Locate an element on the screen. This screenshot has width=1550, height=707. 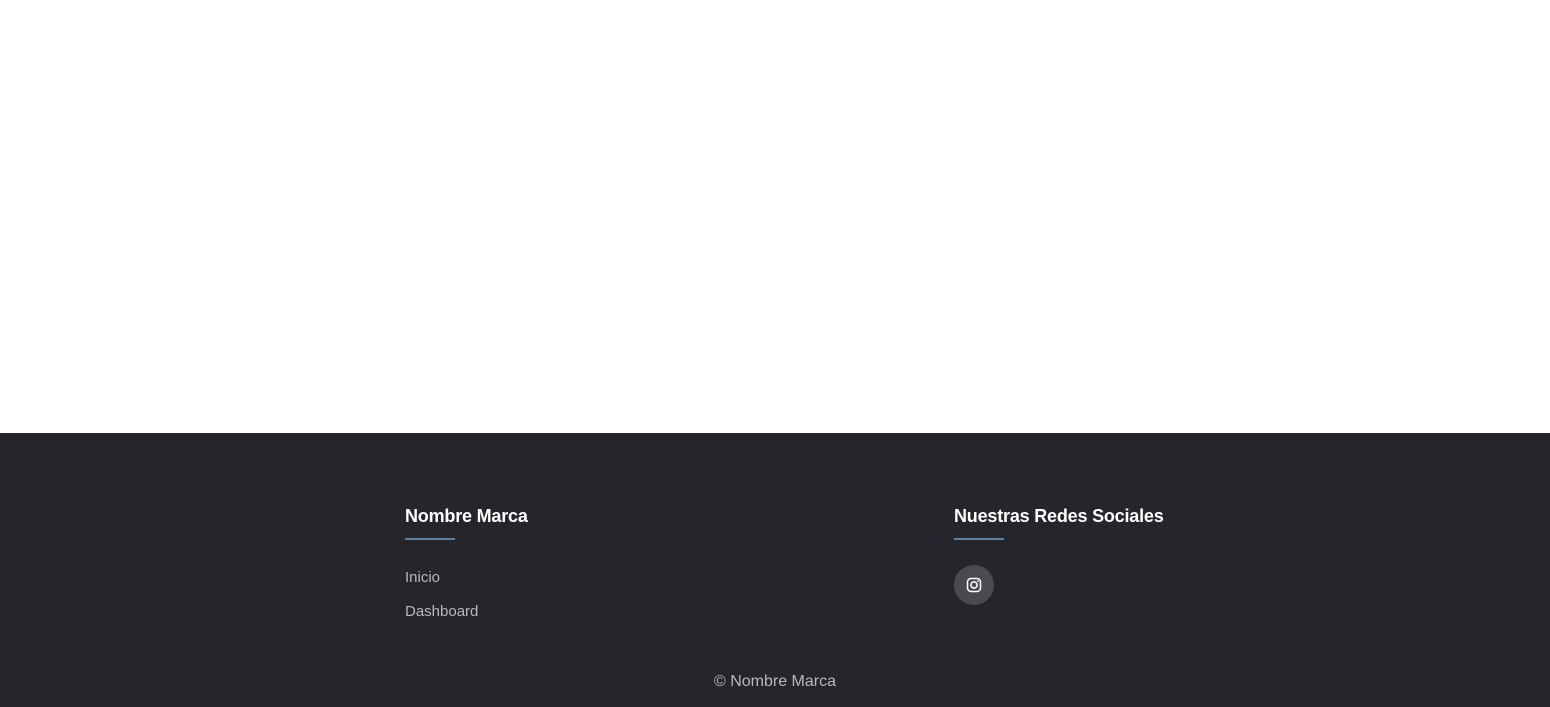
instagram-icon is located at coordinates (974, 585).